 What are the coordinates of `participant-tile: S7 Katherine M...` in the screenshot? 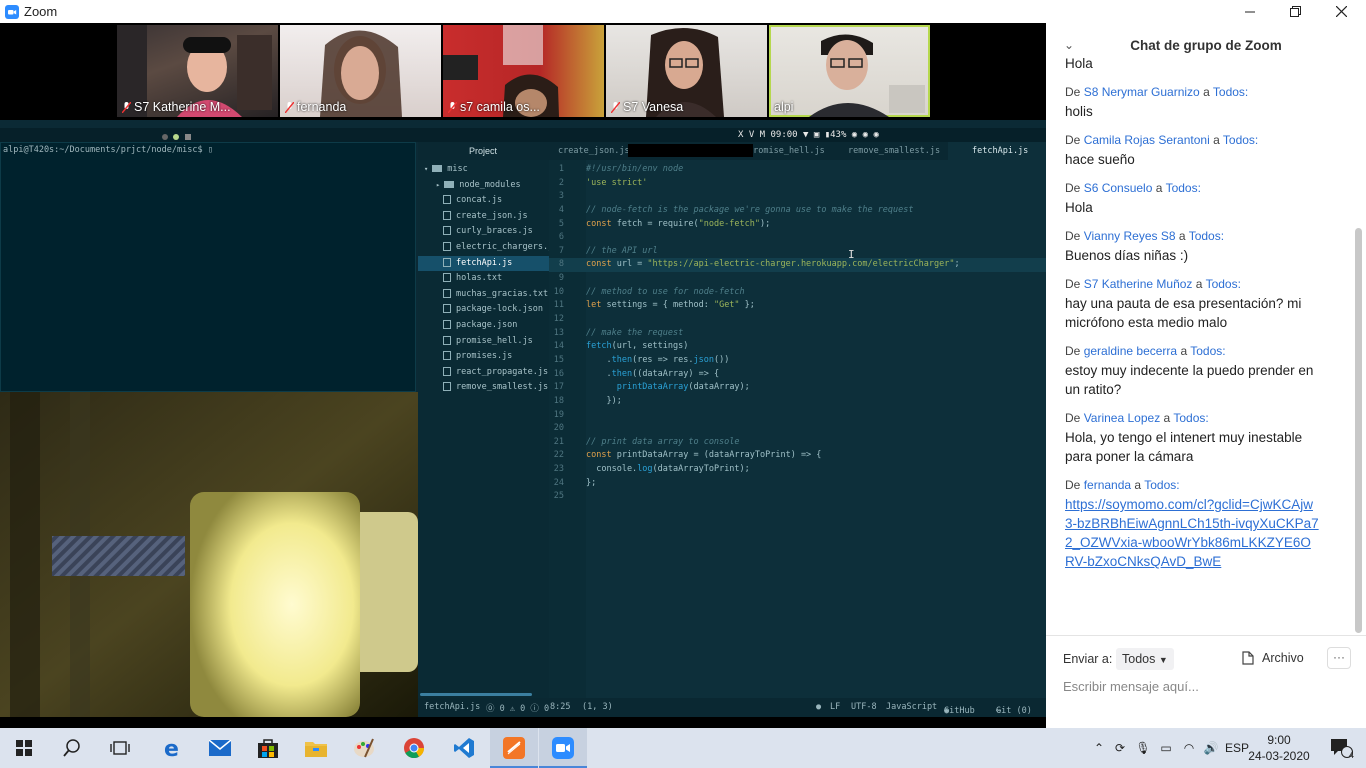 It's located at (197, 71).